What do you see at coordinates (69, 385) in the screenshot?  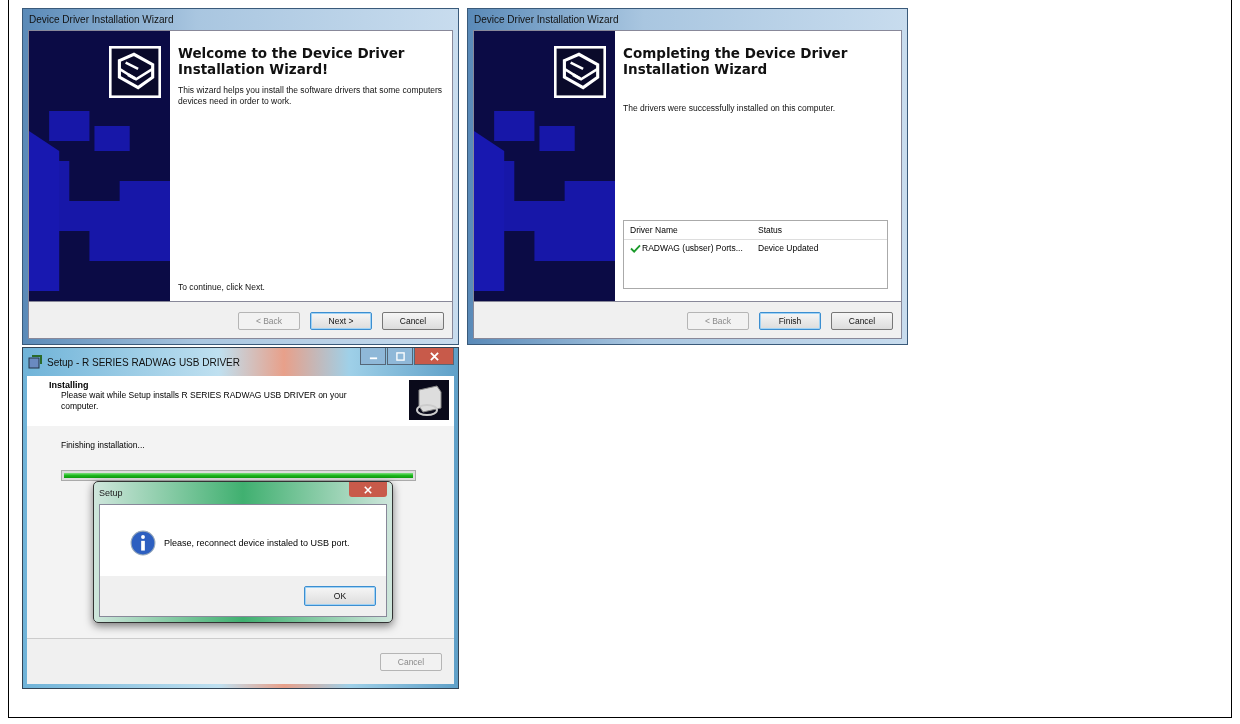 I see `page-heading: Installing` at bounding box center [69, 385].